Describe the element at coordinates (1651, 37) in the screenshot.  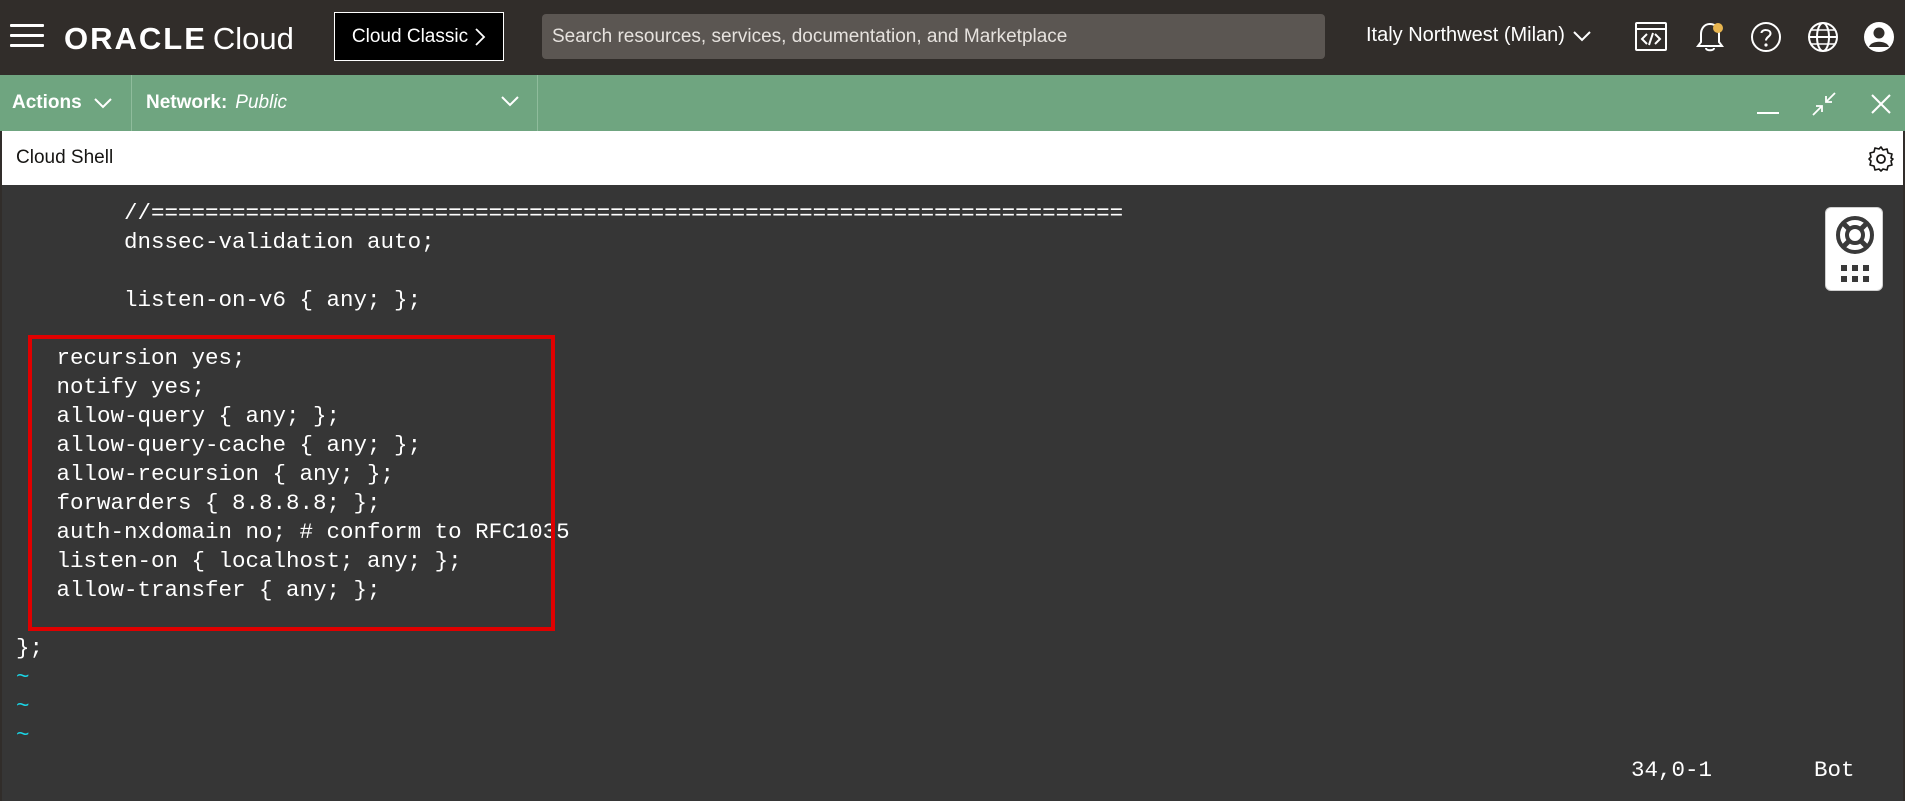
I see `developer-tools-icon` at that location.